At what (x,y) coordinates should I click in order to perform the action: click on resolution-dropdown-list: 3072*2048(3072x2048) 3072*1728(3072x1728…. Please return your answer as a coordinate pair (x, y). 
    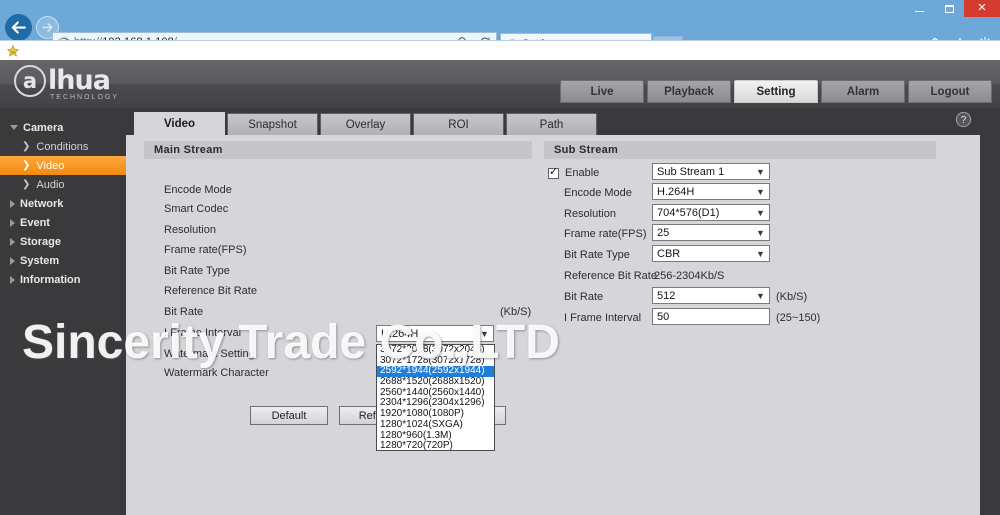
    Looking at the image, I should click on (435, 397).